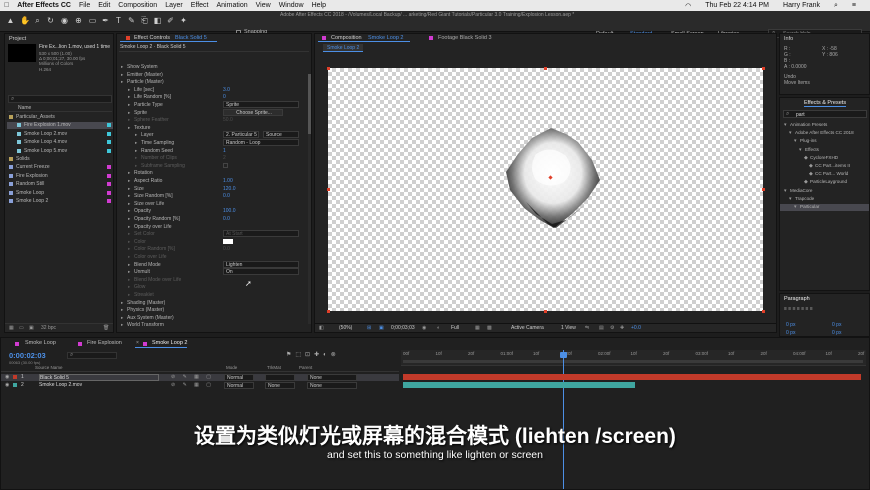 This screenshot has height=490, width=870. I want to click on menu-edit: Edit, so click(104, 5).